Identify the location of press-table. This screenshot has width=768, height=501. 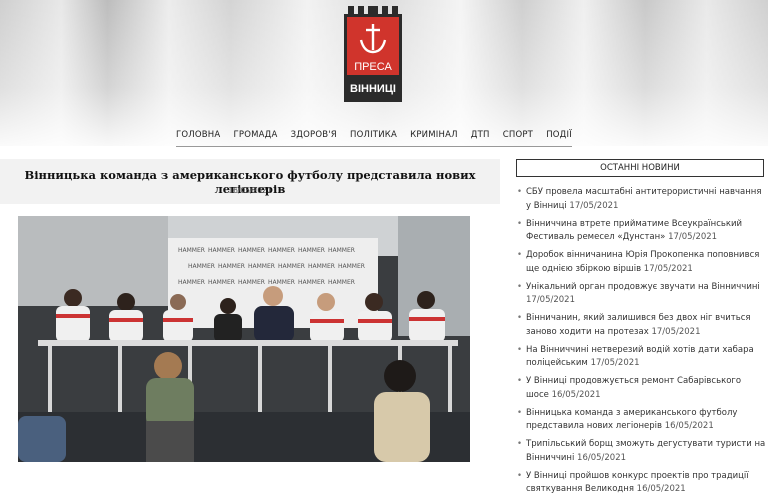
(248, 343).